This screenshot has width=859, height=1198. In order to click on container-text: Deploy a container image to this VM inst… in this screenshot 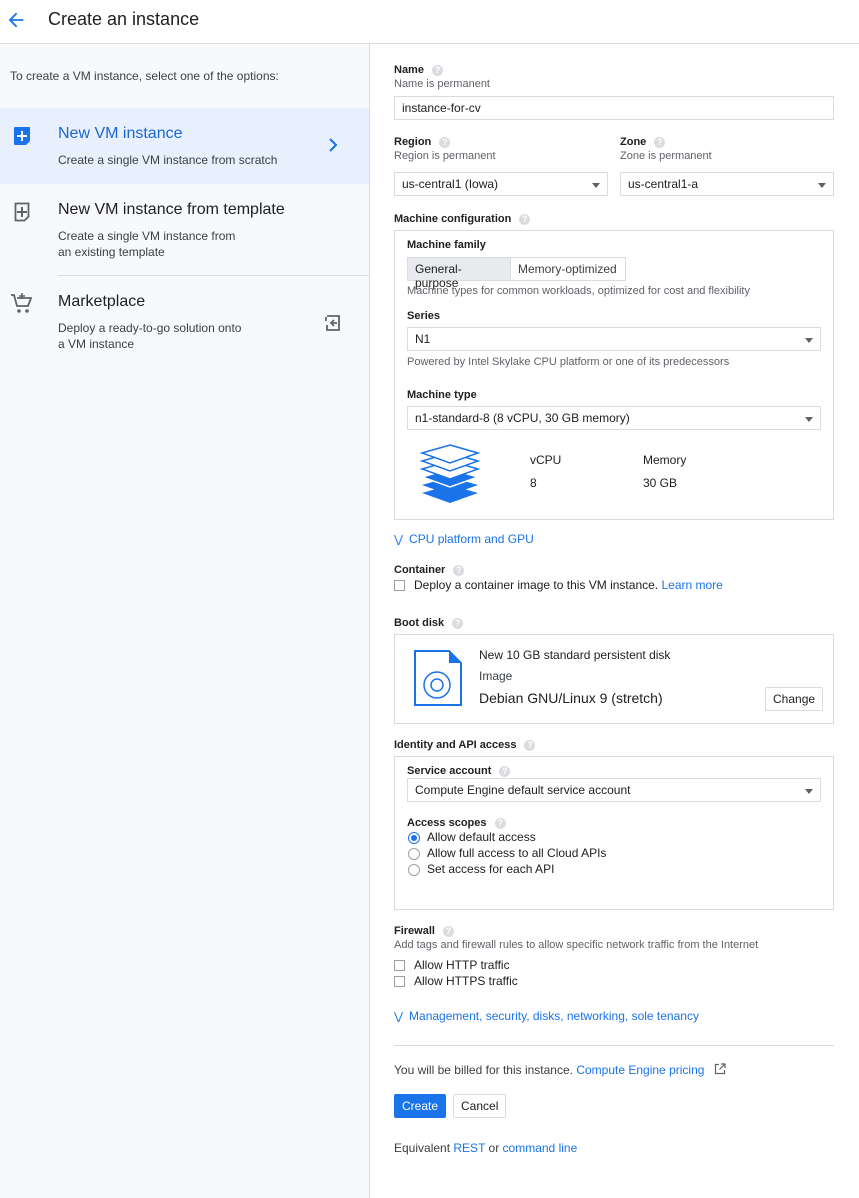, I will do `click(568, 585)`.